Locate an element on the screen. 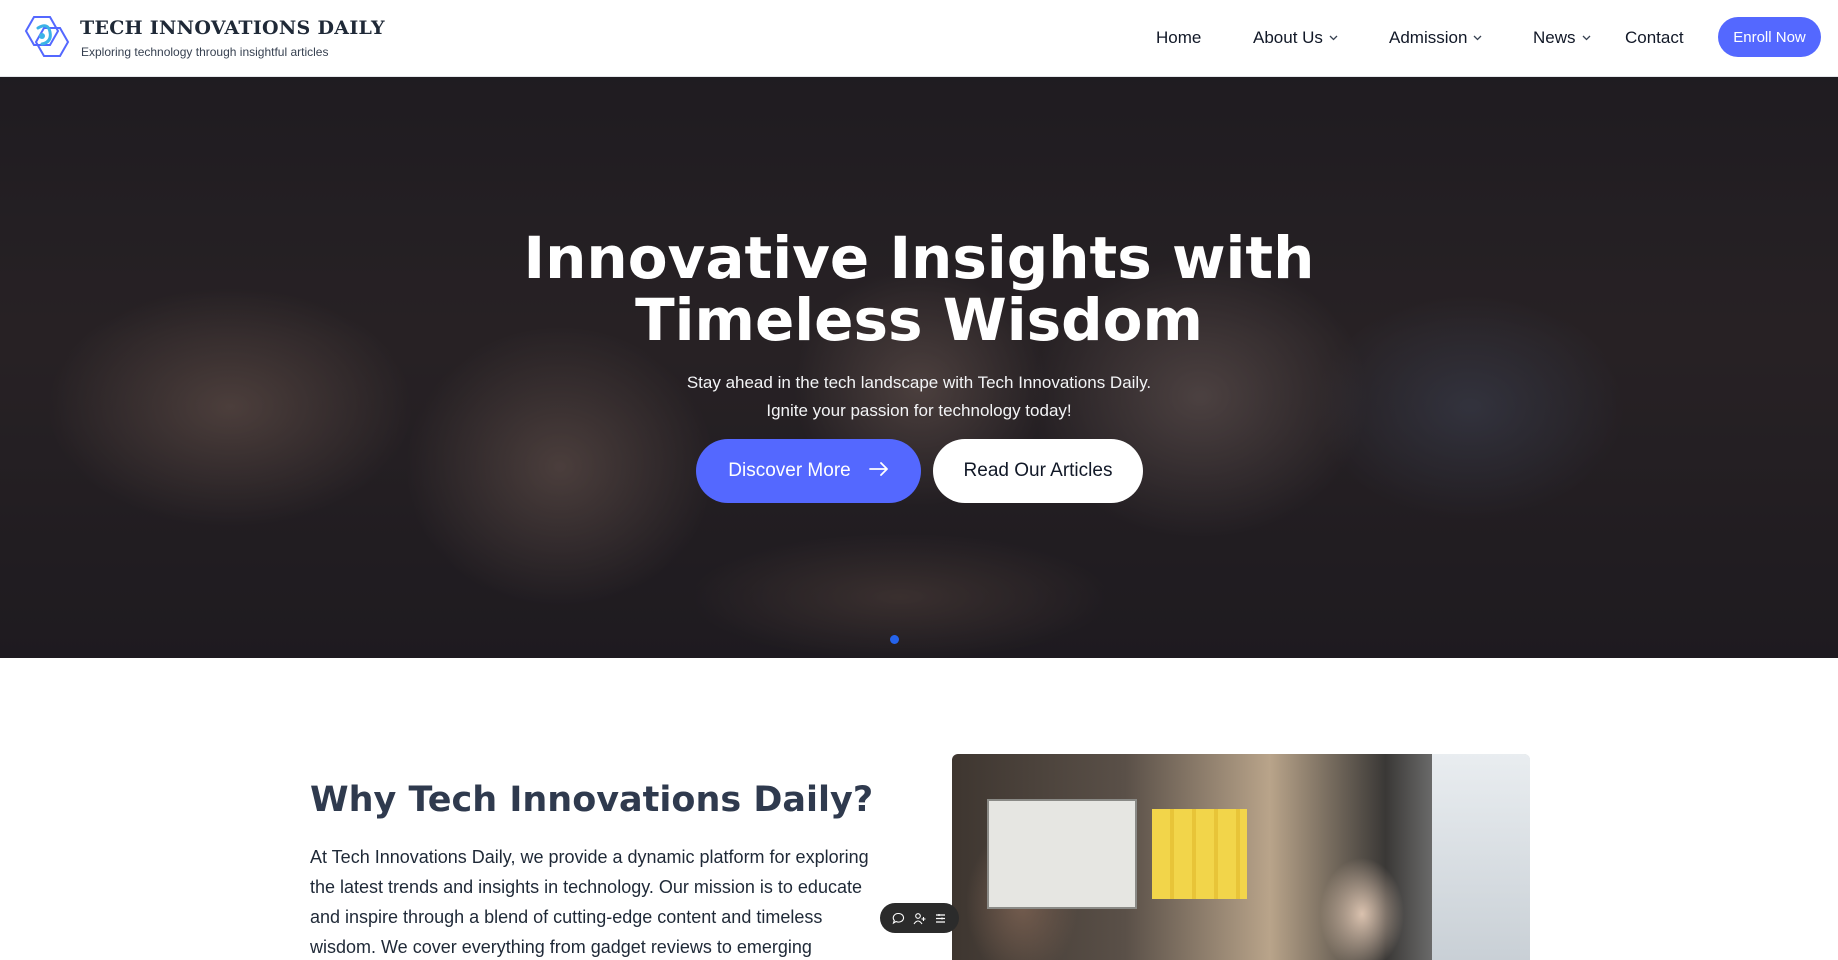 The height and width of the screenshot is (960, 1838). nav-label: News is located at coordinates (1554, 37).